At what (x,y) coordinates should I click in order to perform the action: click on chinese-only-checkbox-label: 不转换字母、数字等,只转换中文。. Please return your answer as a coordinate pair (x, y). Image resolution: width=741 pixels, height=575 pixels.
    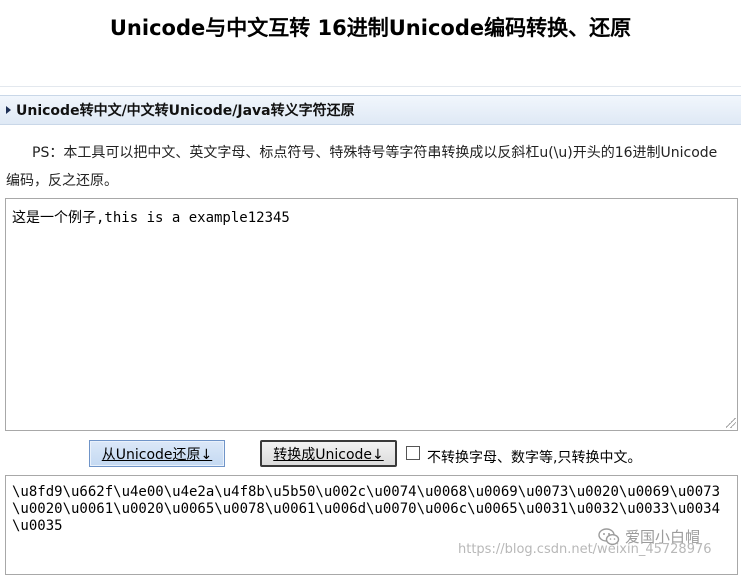
    Looking at the image, I should click on (534, 457).